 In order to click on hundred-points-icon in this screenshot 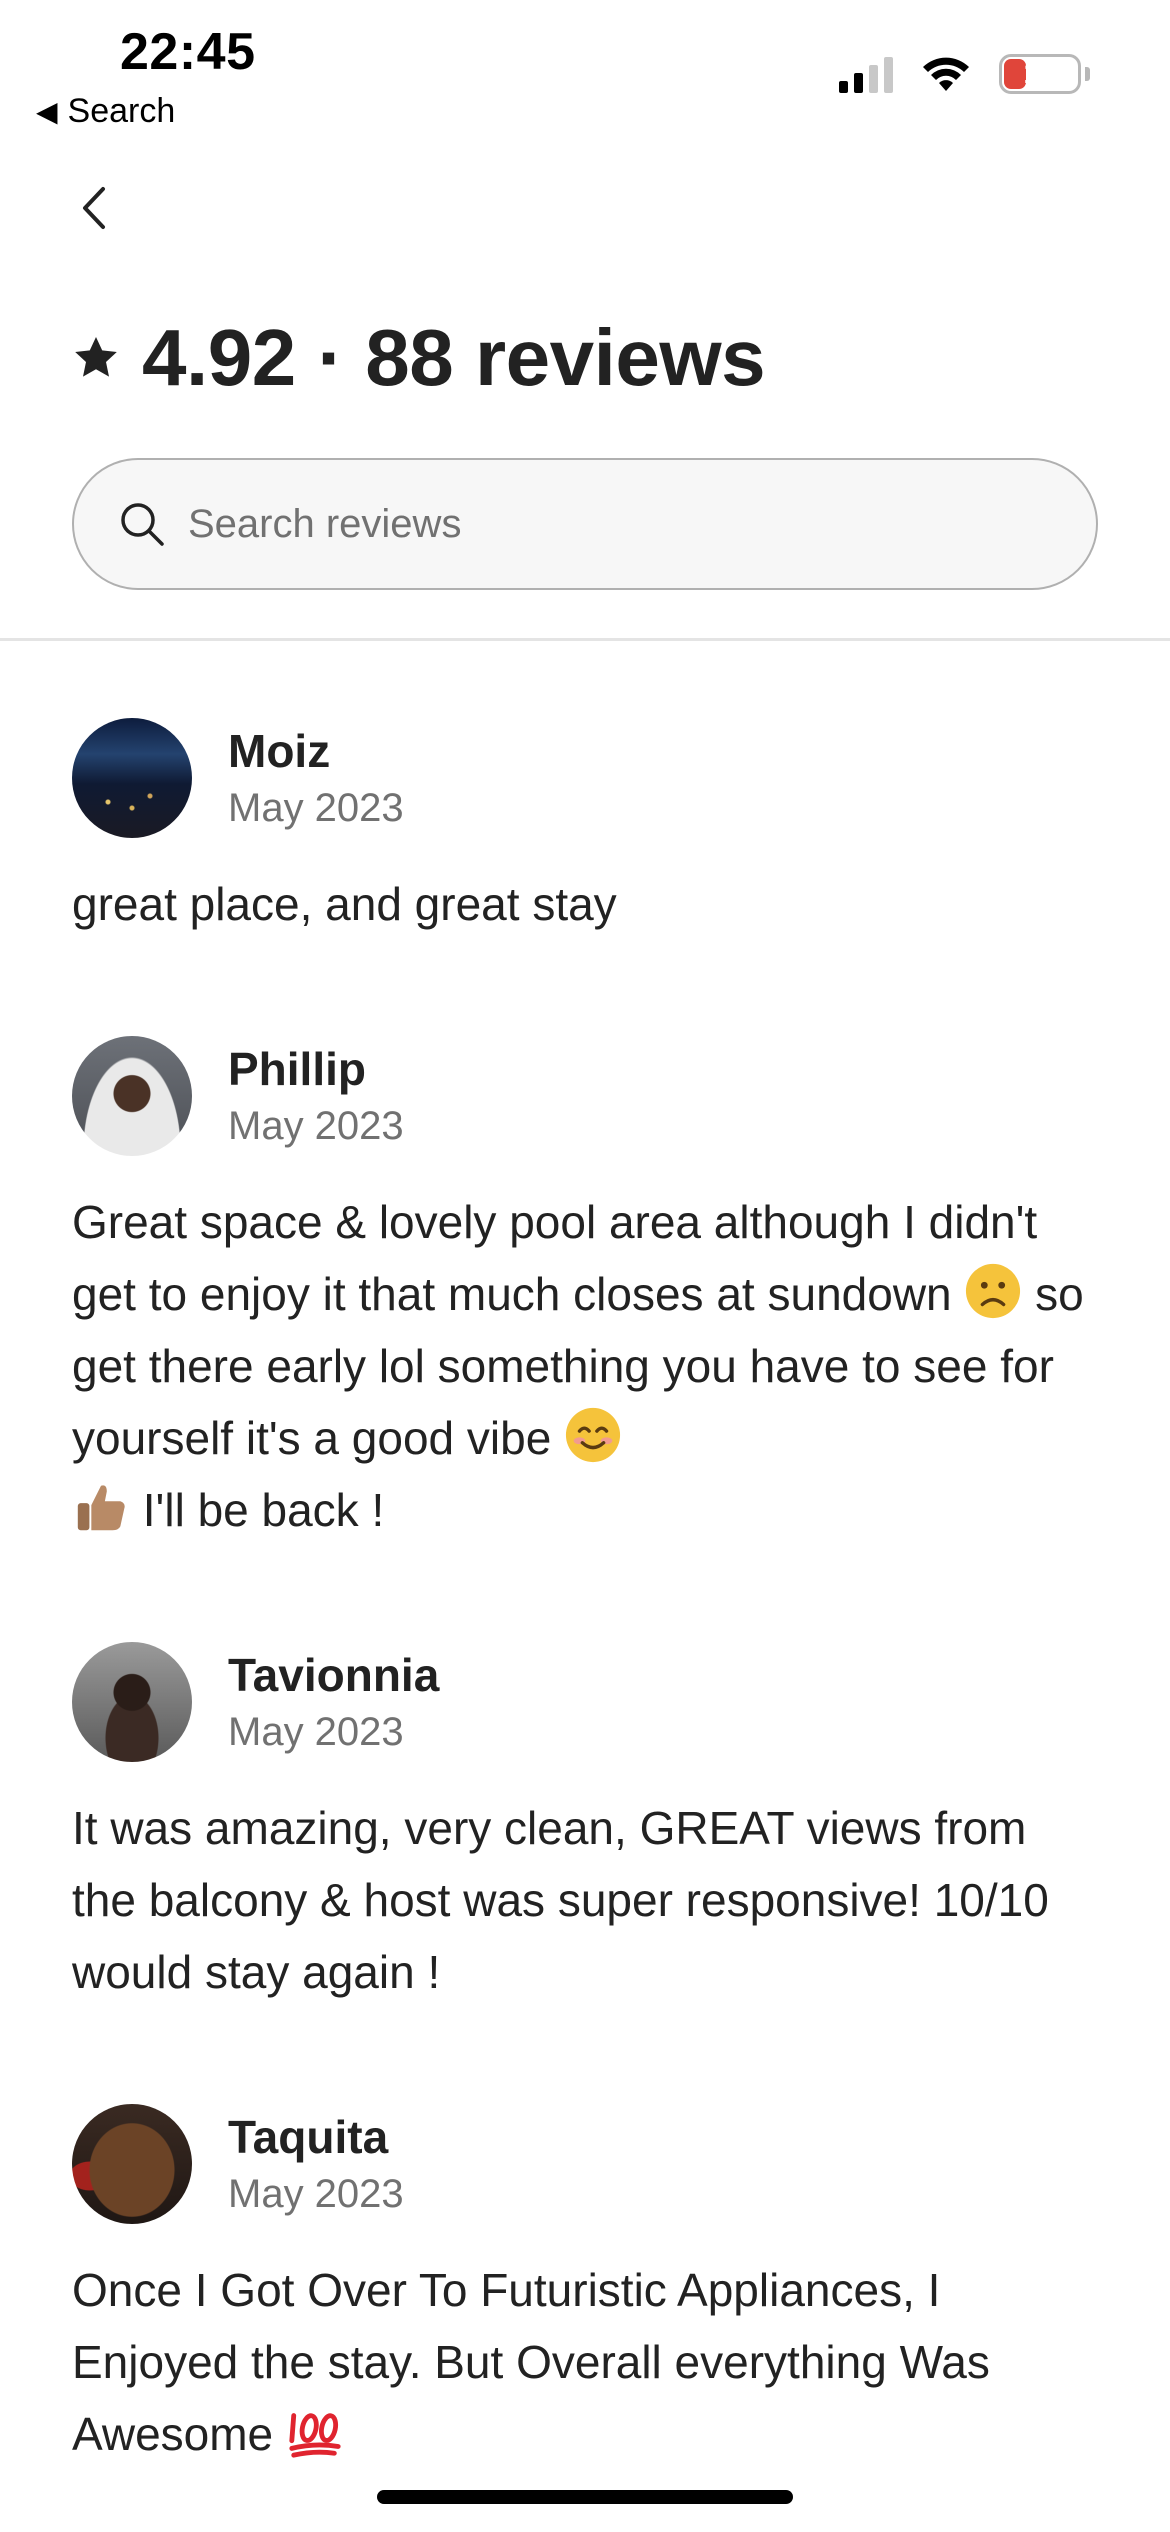, I will do `click(315, 2435)`.